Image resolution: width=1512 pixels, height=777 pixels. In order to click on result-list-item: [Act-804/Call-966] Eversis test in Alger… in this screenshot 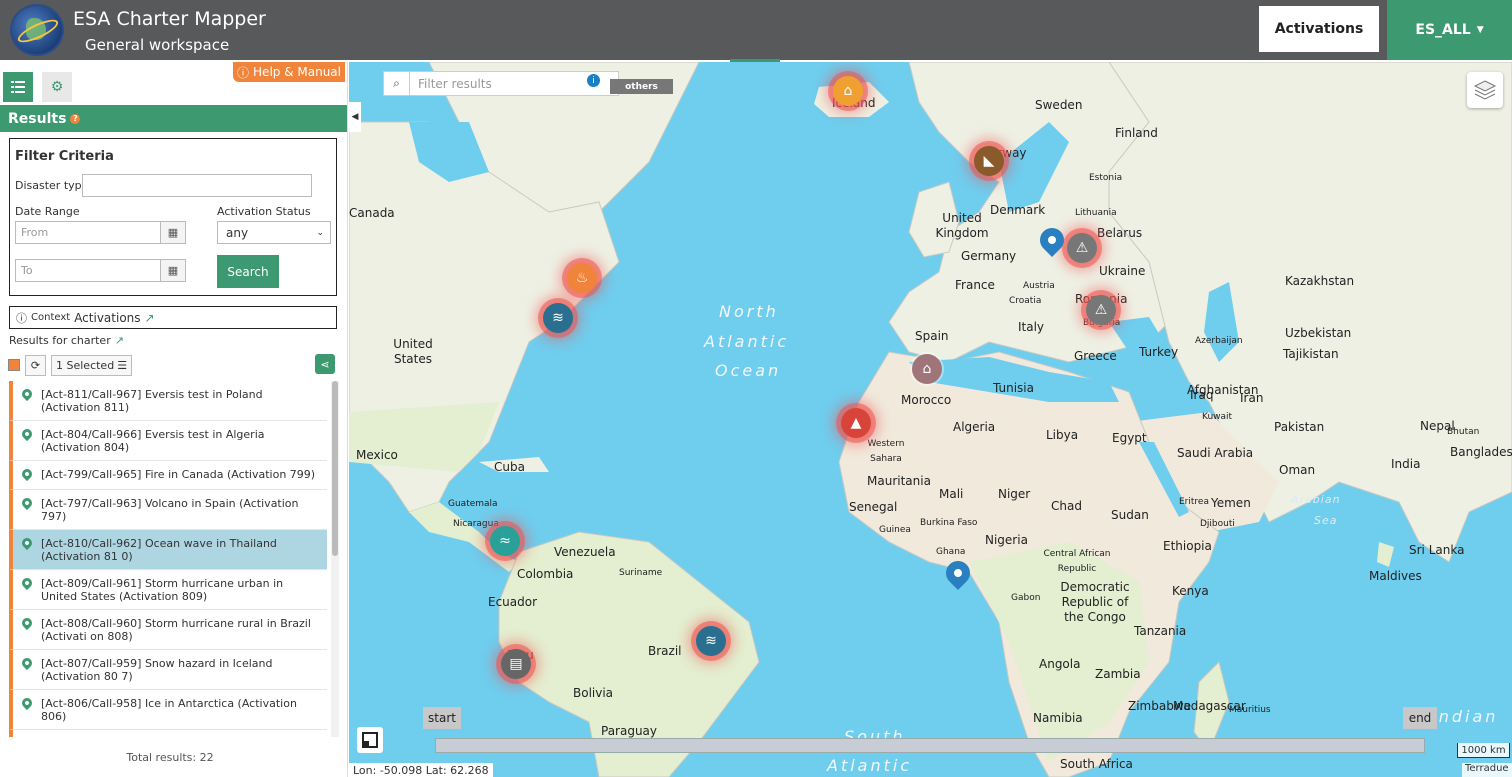, I will do `click(168, 441)`.